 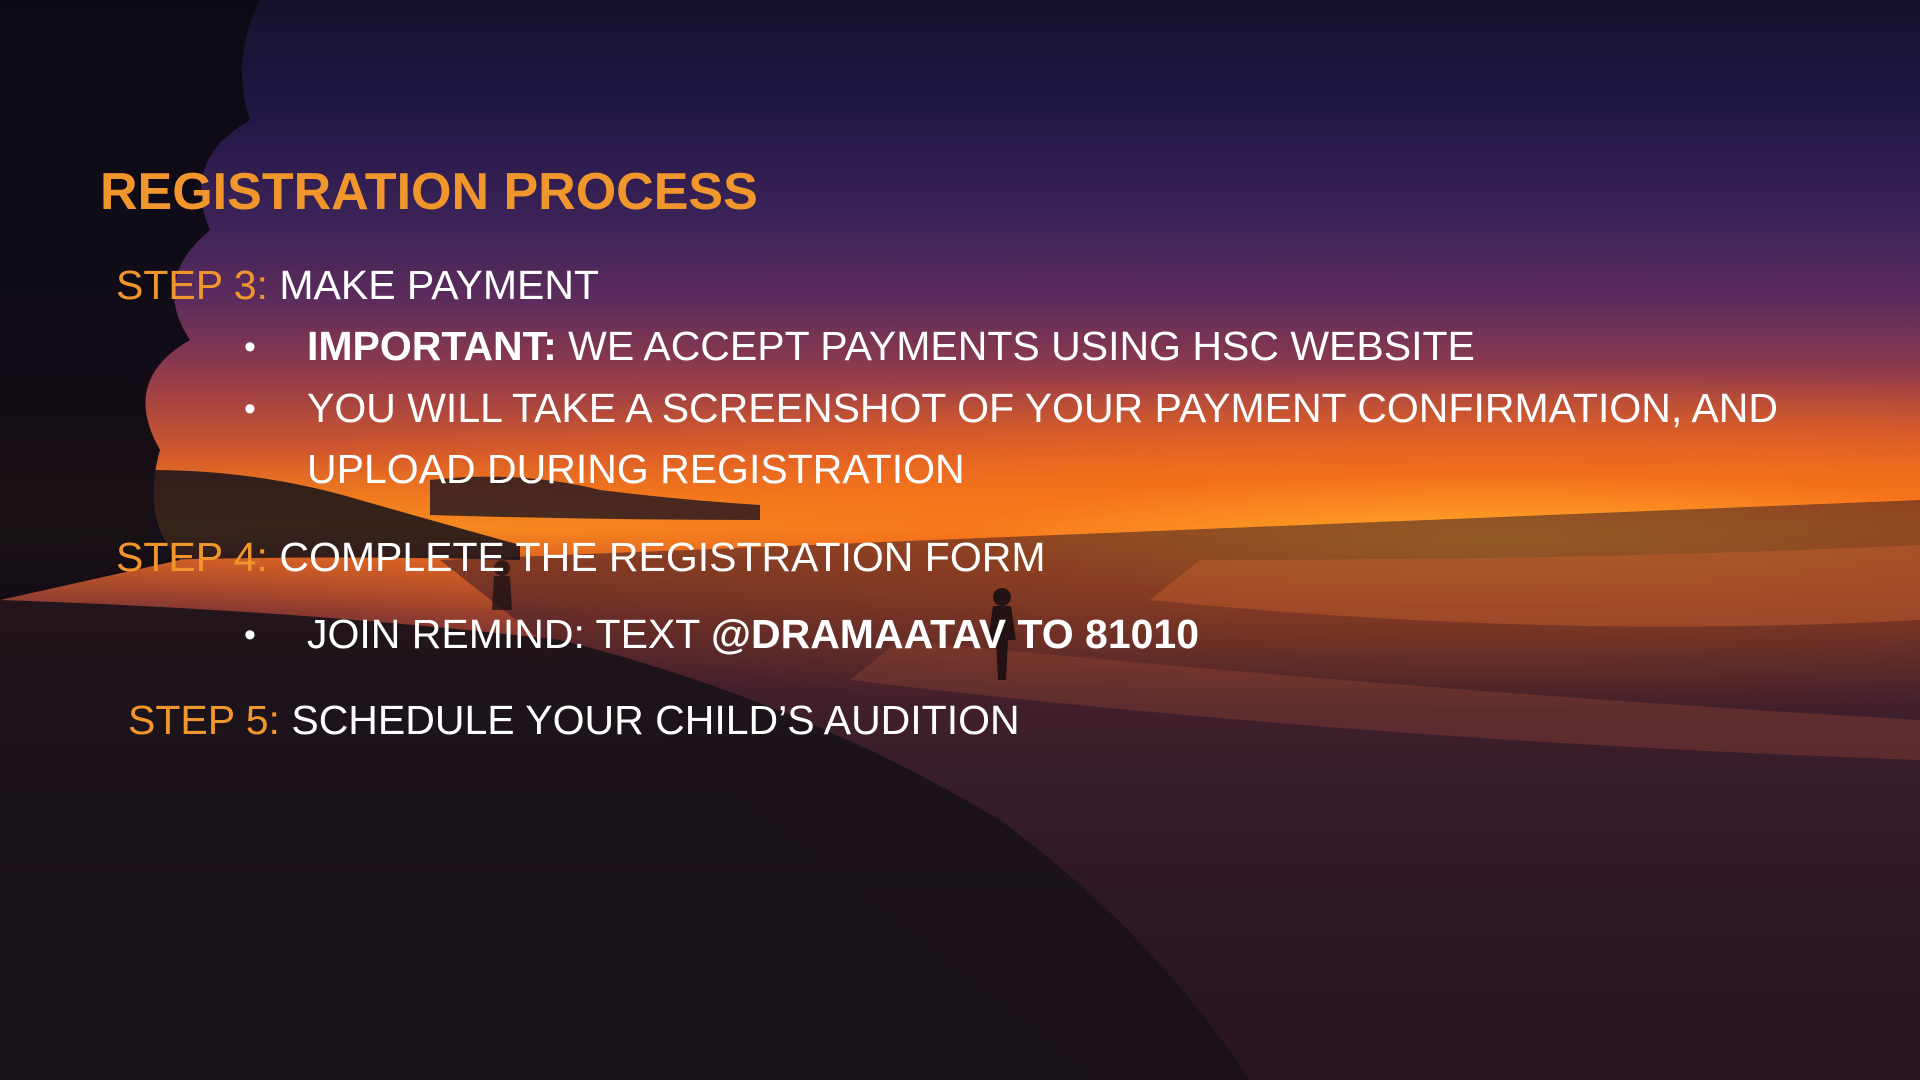 I want to click on step-4-line: STEP 4: COMPLETE THE REGISTRATION FORM, so click(x=581, y=557).